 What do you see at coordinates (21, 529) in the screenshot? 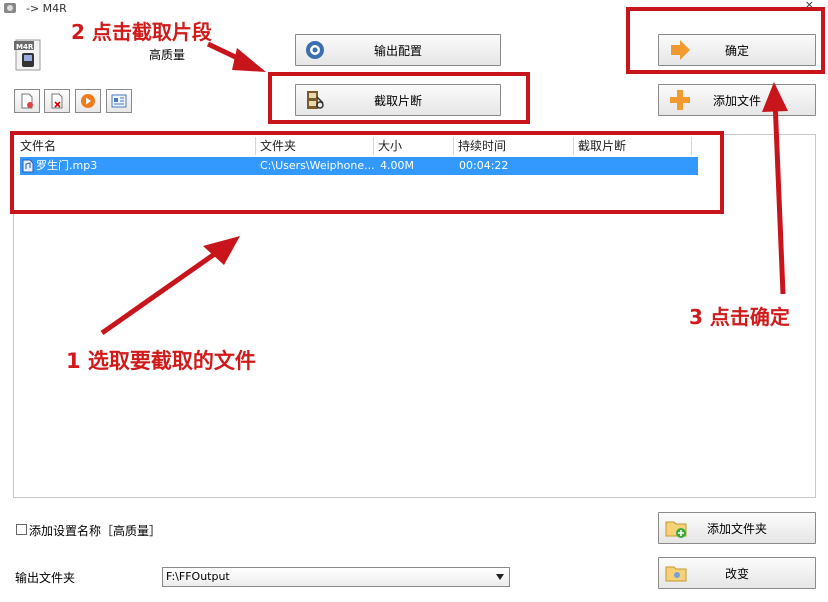
I see `add-setting-name-checkbox` at bounding box center [21, 529].